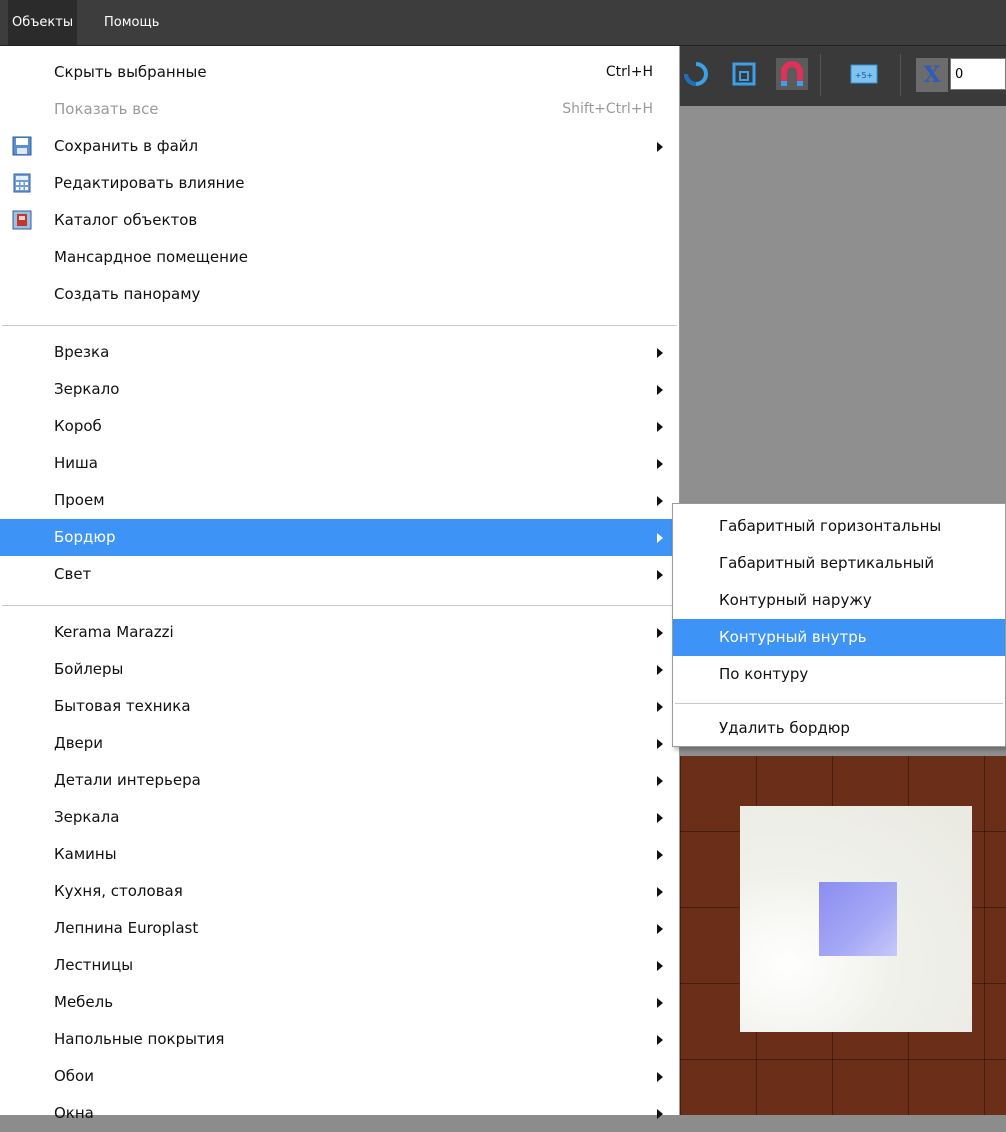 The width and height of the screenshot is (1006, 1132). What do you see at coordinates (339, 463) in the screenshot?
I see `menu-item-niche: Ниша` at bounding box center [339, 463].